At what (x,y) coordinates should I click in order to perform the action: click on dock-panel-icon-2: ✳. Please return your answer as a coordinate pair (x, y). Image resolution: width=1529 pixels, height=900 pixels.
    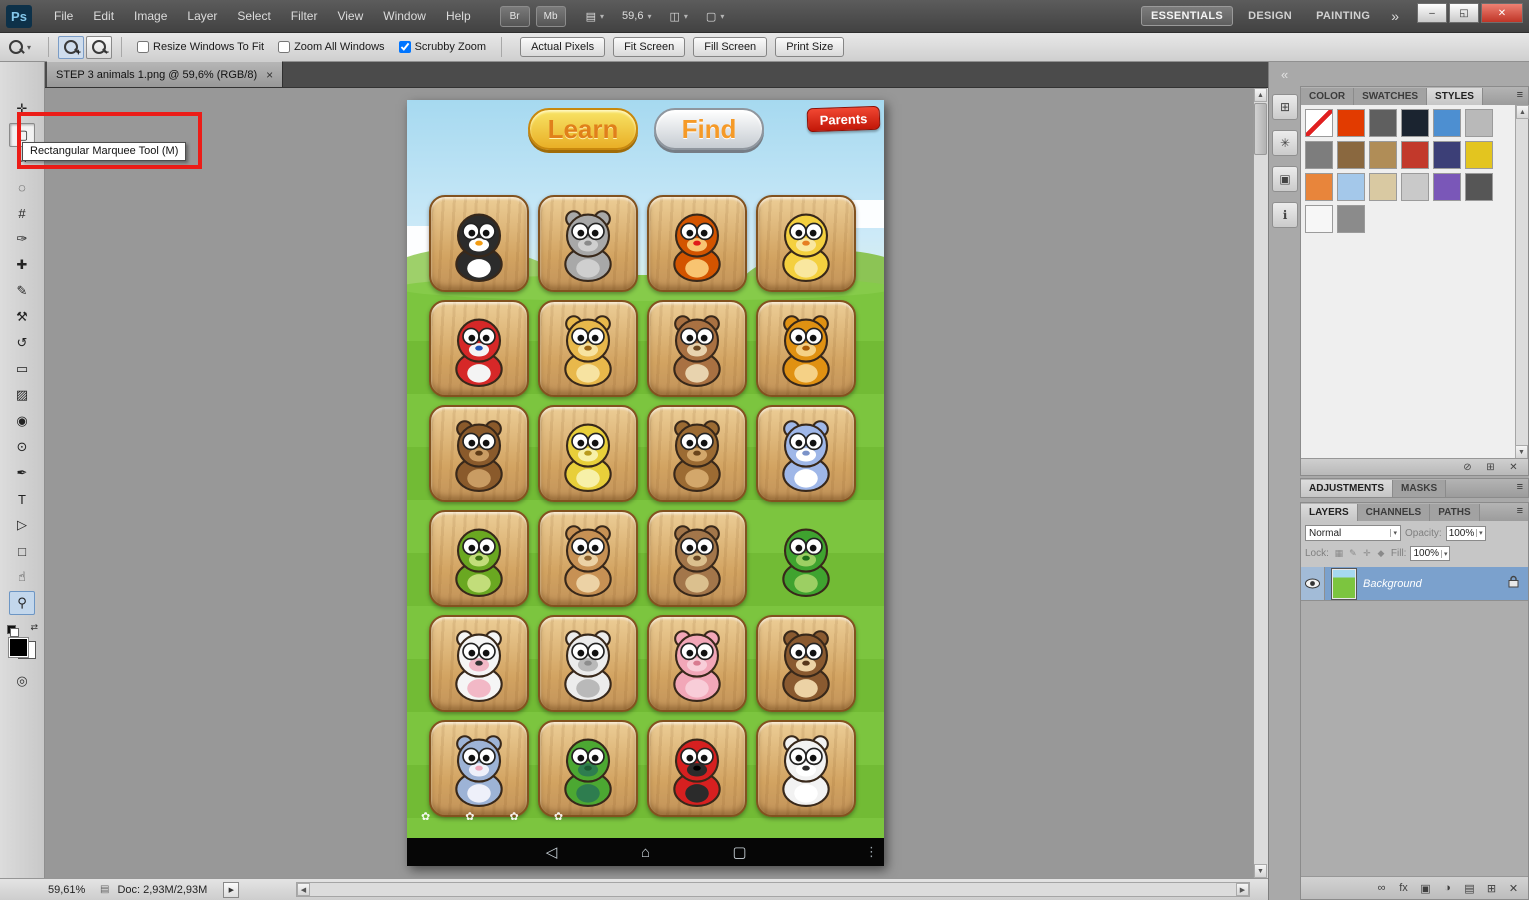
    Looking at the image, I should click on (1285, 143).